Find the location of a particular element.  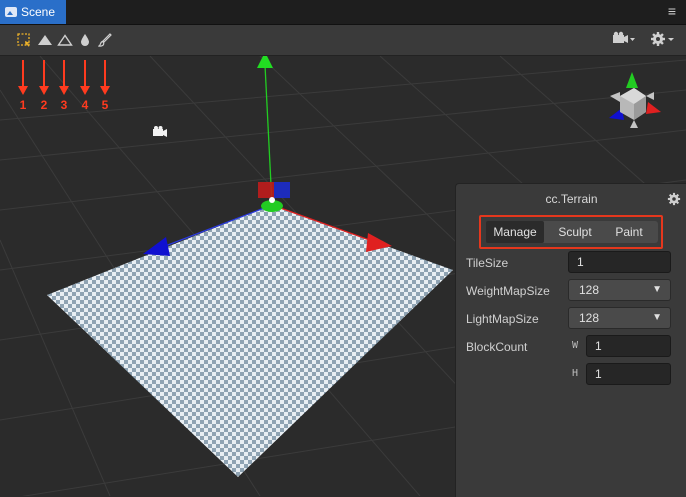

annotation-label-2: 2 is located at coordinates (44, 105).